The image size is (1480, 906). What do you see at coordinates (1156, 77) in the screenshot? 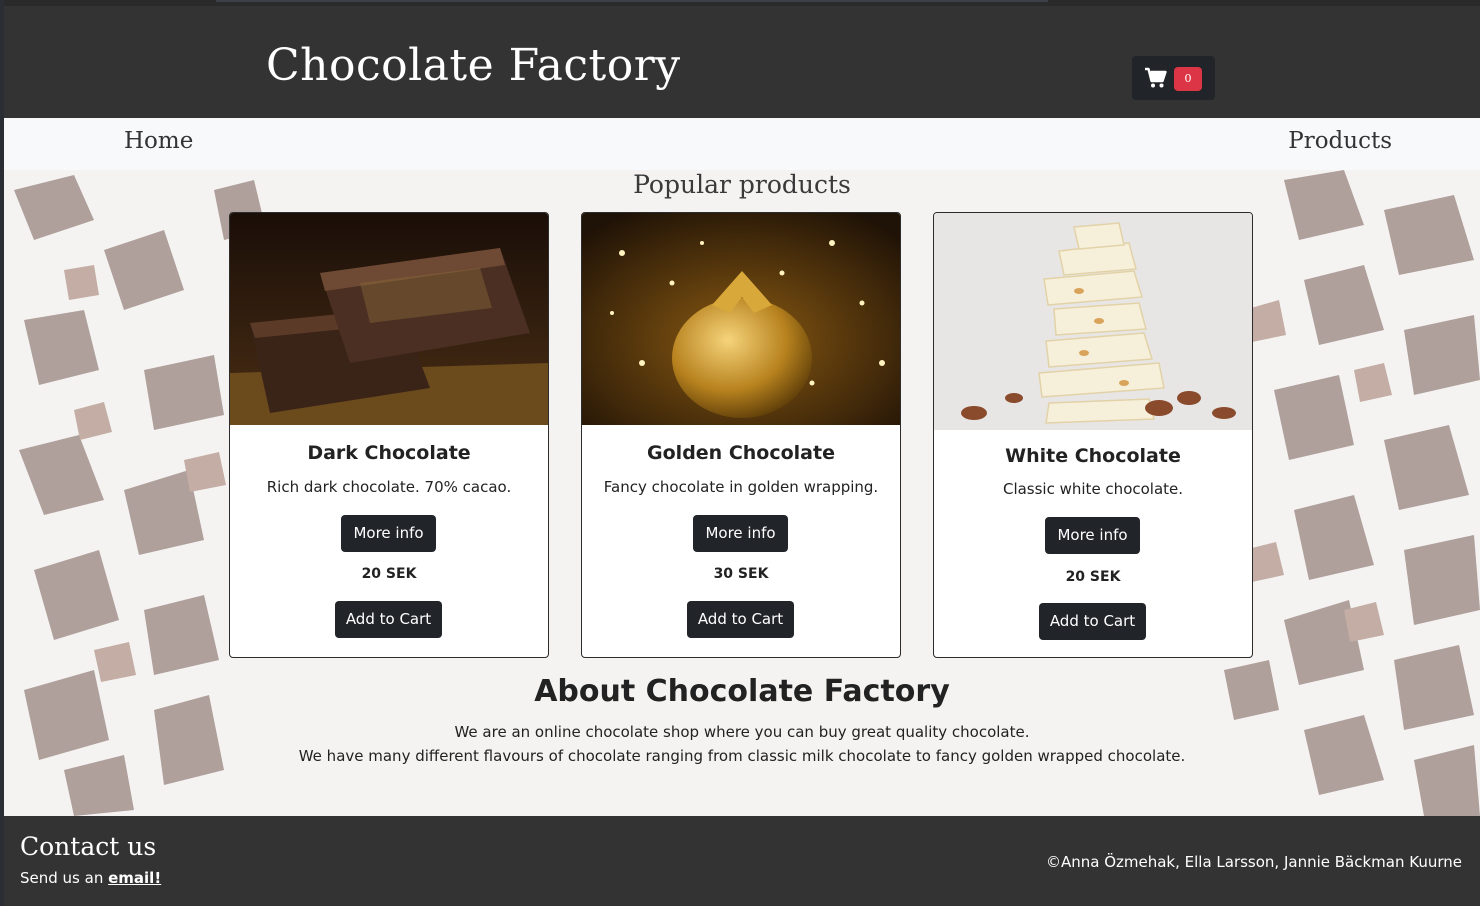
I see `shopping-cart-icon` at bounding box center [1156, 77].